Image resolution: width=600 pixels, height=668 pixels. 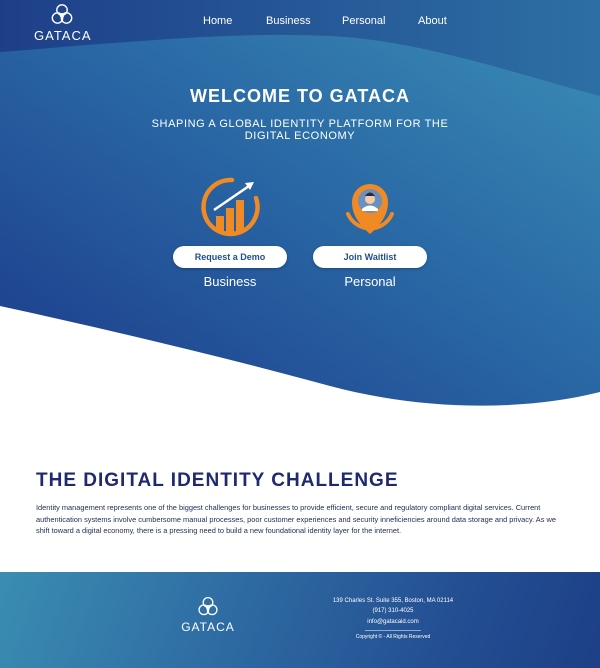 What do you see at coordinates (288, 21) in the screenshot?
I see `nav-business: Business` at bounding box center [288, 21].